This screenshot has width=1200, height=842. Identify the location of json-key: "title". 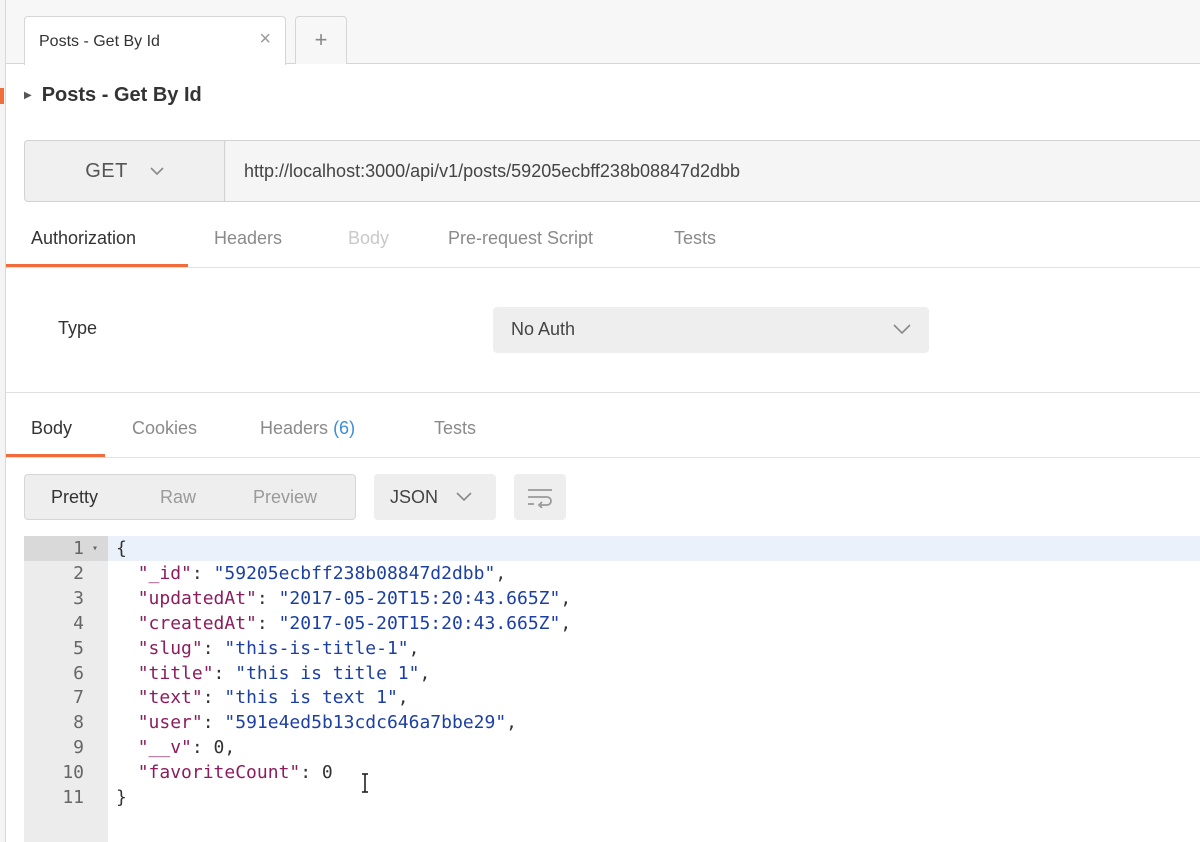
(175, 673).